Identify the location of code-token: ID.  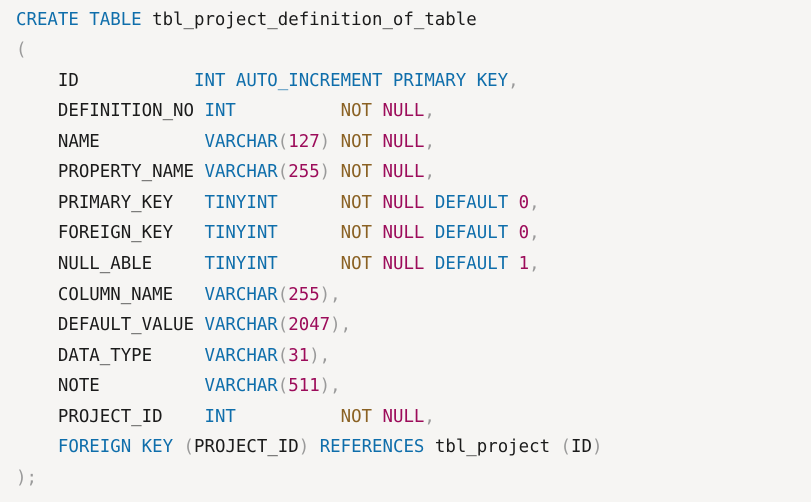
(581, 447).